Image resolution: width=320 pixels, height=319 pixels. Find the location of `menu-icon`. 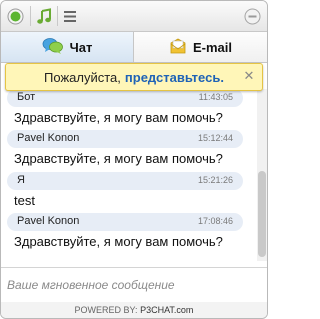

menu-icon is located at coordinates (70, 16).